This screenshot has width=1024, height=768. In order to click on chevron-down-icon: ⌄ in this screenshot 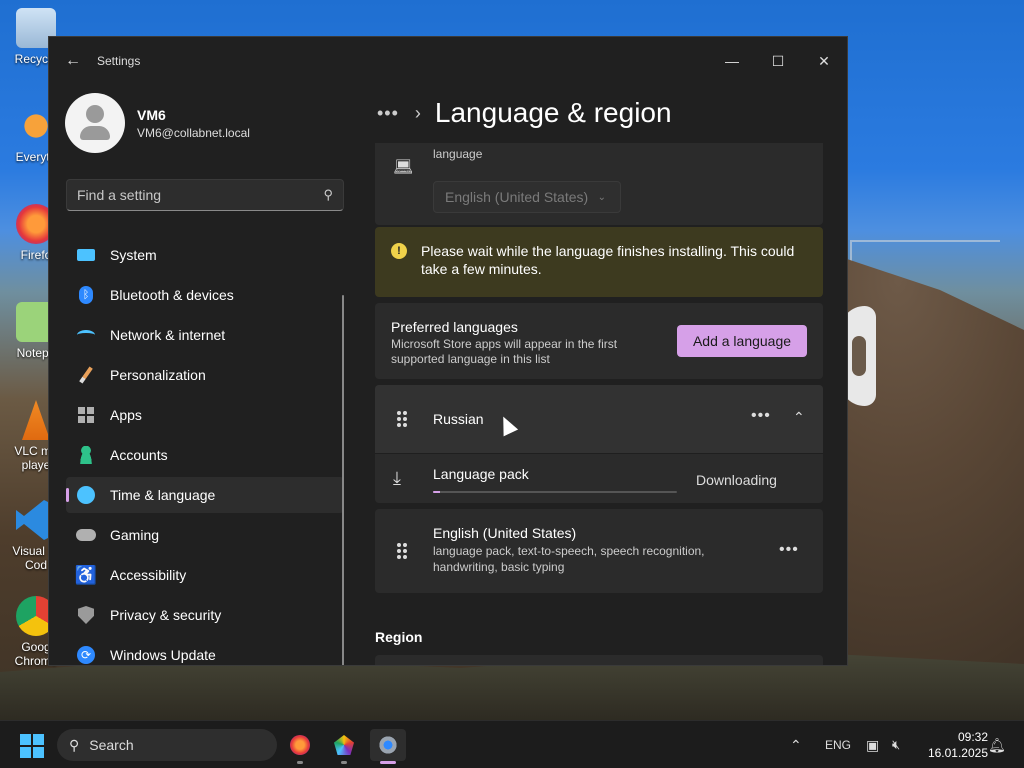, I will do `click(601, 197)`.